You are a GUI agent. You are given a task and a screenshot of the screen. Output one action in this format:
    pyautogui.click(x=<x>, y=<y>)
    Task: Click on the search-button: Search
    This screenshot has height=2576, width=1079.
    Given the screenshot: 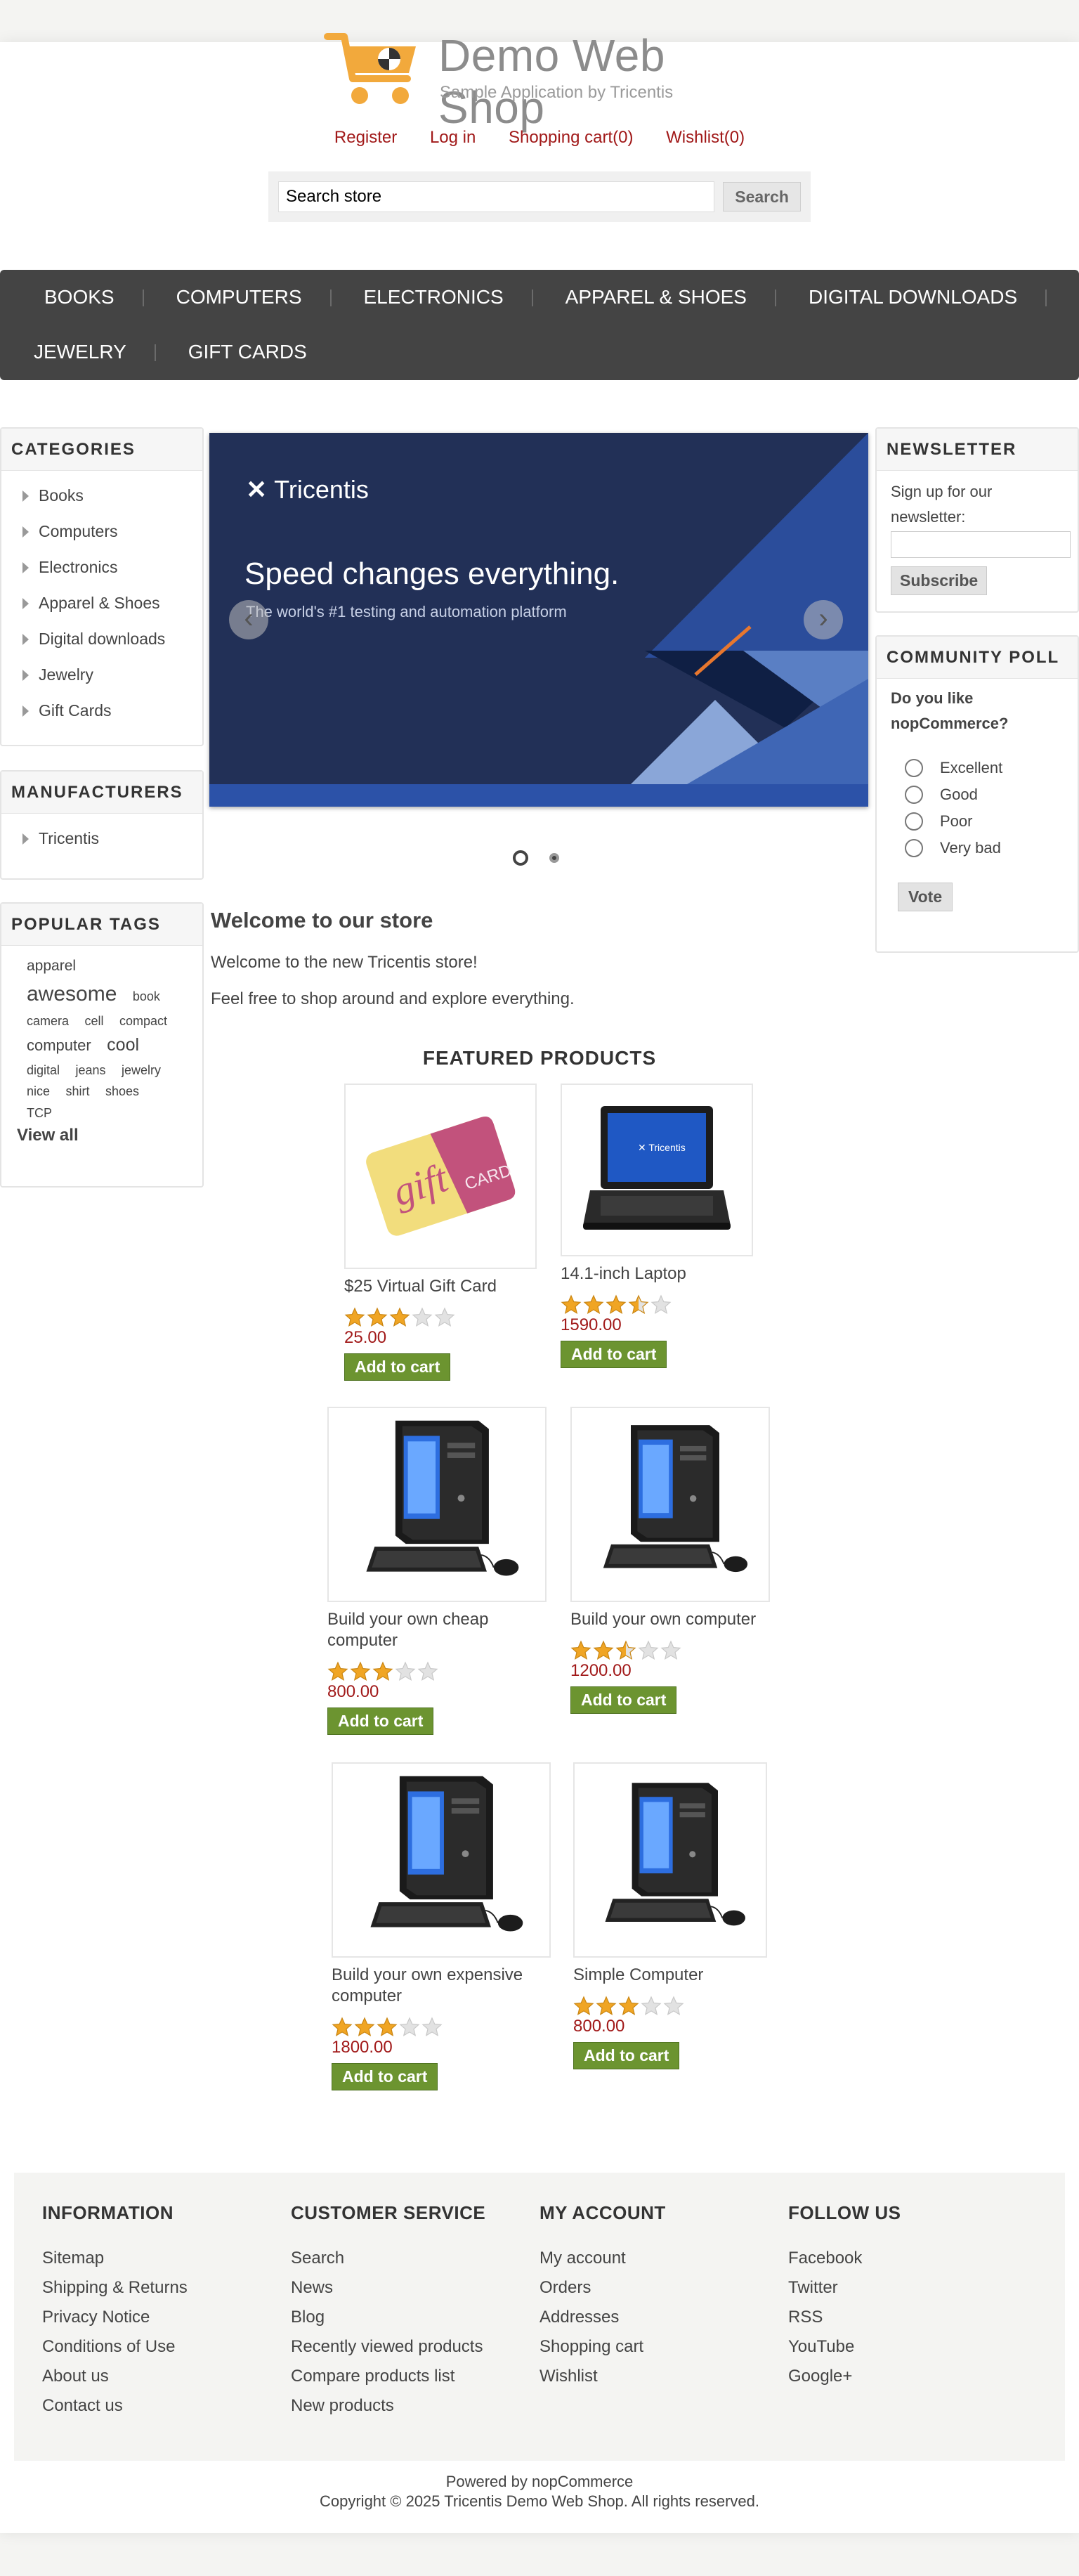 What is the action you would take?
    pyautogui.click(x=762, y=197)
    